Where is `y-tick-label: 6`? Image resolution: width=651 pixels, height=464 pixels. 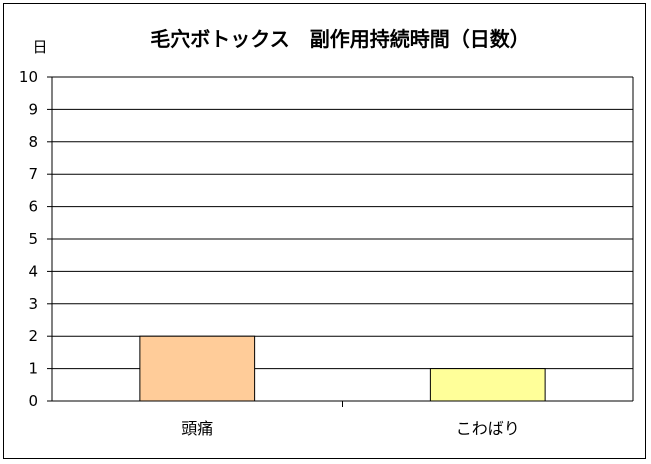 y-tick-label: 6 is located at coordinates (33, 207).